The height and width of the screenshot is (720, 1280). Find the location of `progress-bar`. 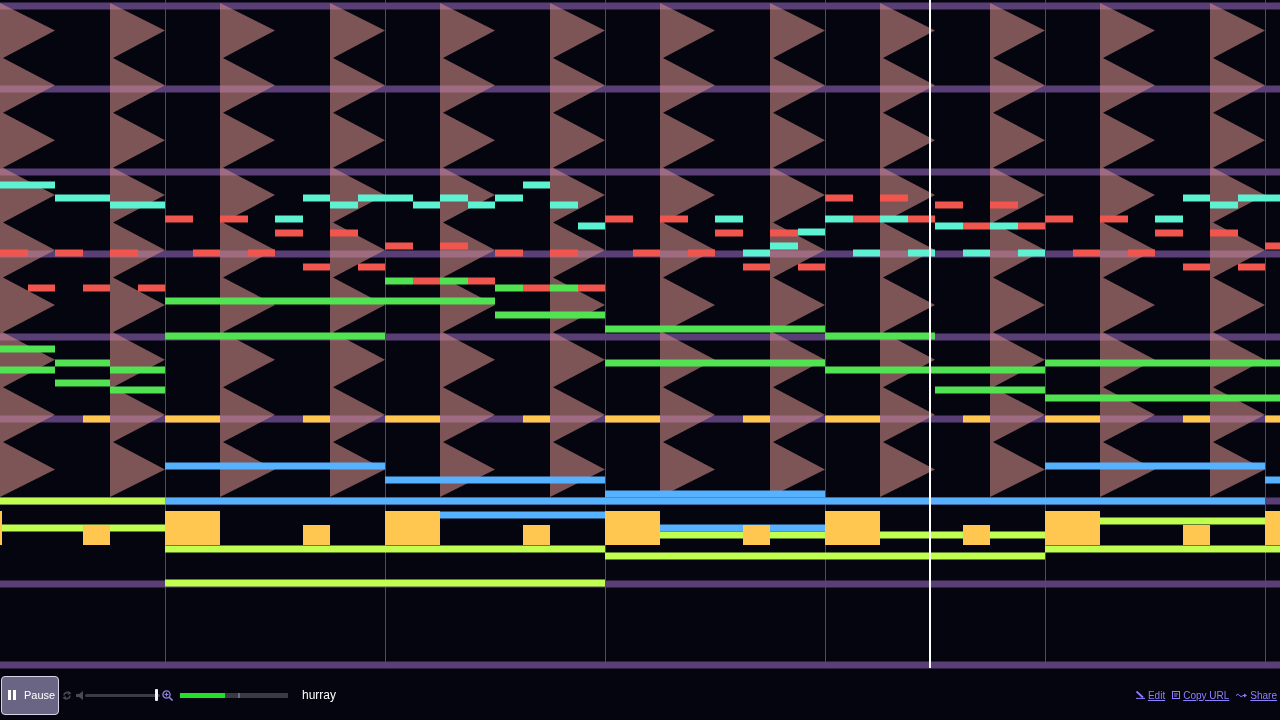

progress-bar is located at coordinates (234, 695).